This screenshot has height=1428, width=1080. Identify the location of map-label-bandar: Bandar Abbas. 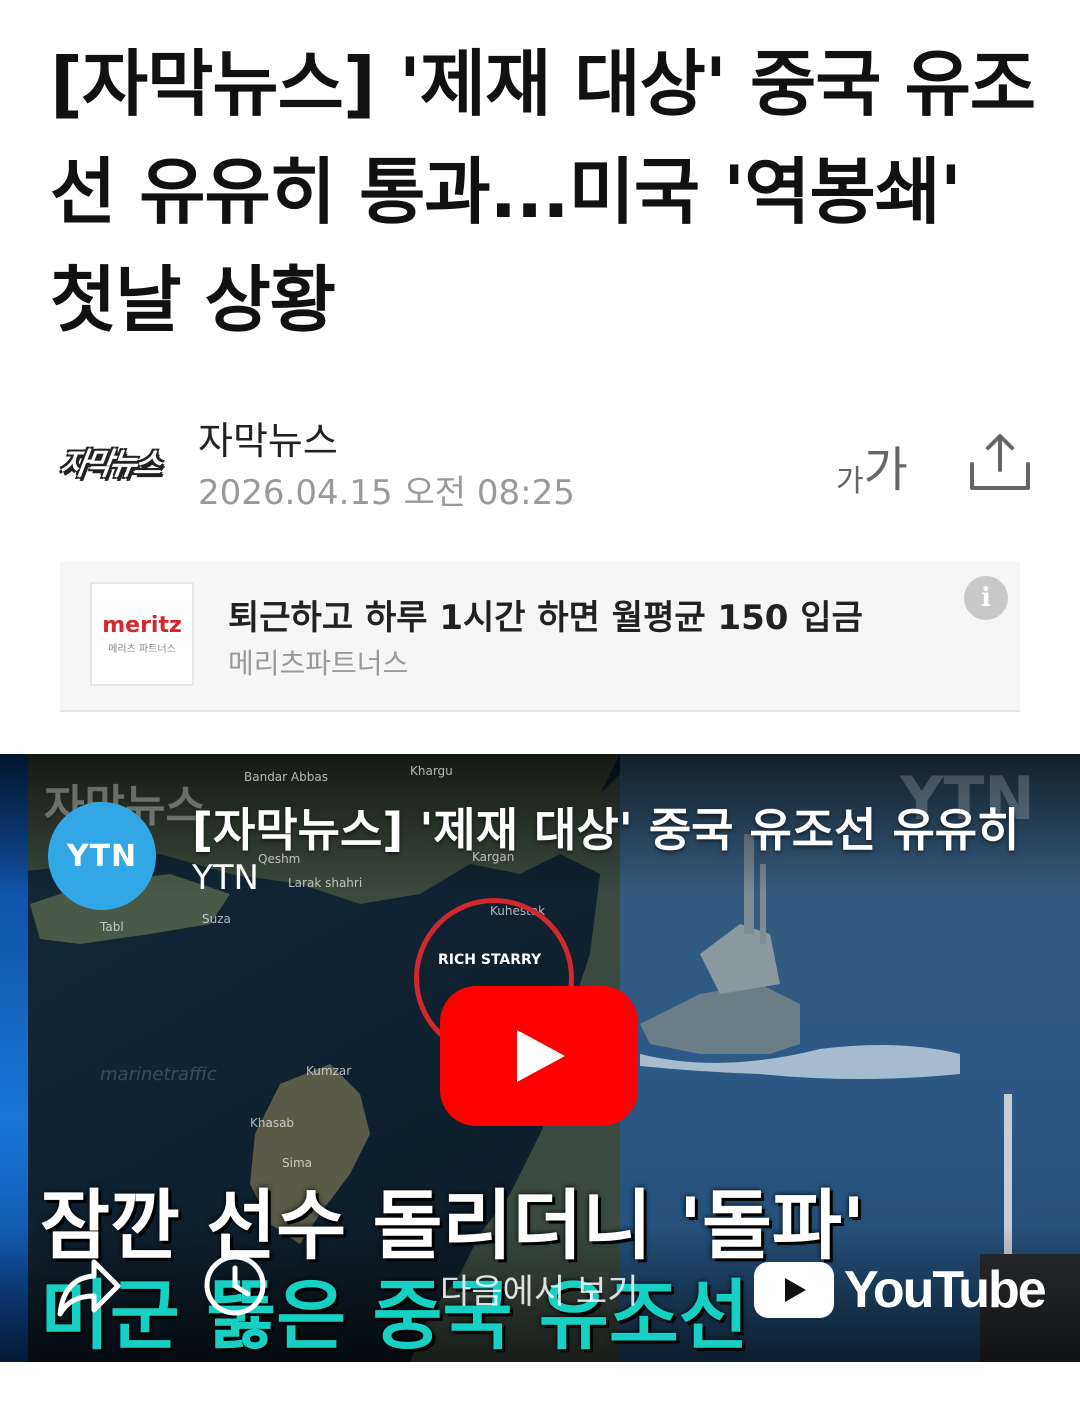
(286, 777).